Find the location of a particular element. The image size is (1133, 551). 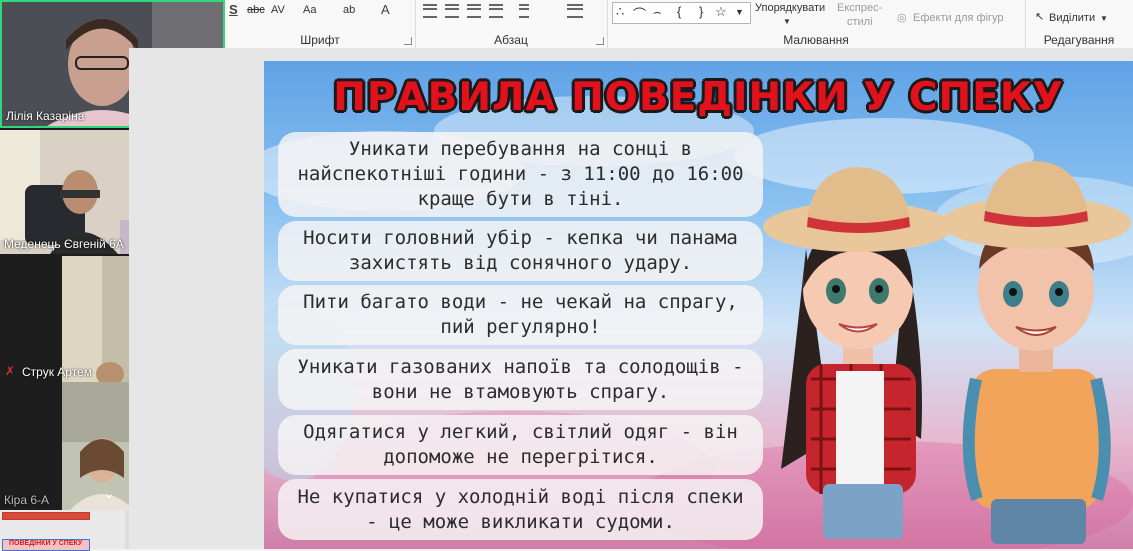

select-dropdown-icon: ▼ is located at coordinates (1104, 19).